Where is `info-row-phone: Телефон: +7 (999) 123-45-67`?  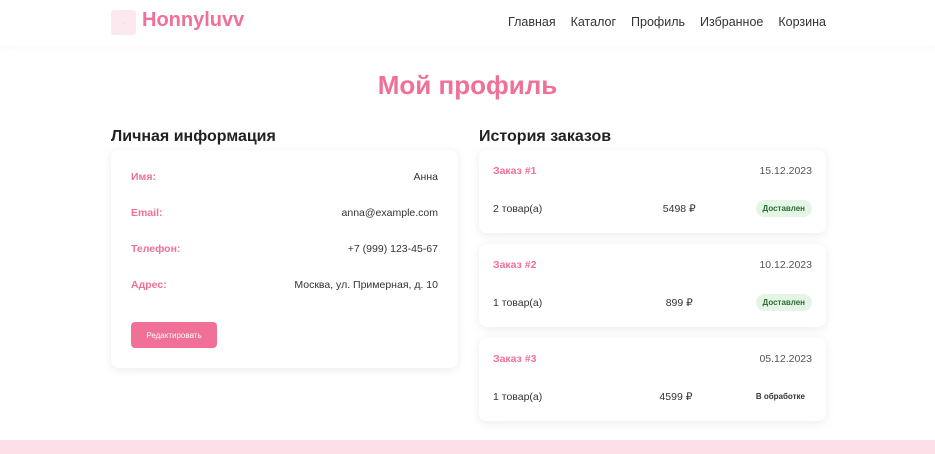 info-row-phone: Телефон: +7 (999) 123-45-67 is located at coordinates (284, 249).